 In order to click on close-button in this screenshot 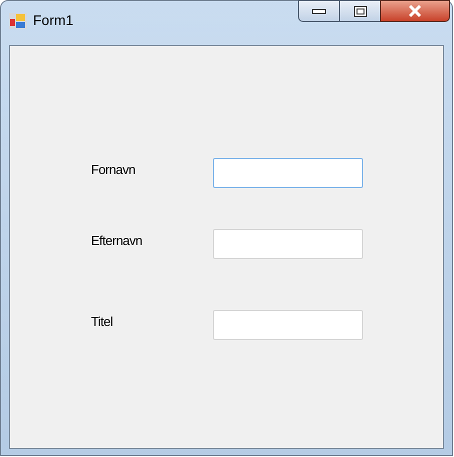, I will do `click(415, 11)`.